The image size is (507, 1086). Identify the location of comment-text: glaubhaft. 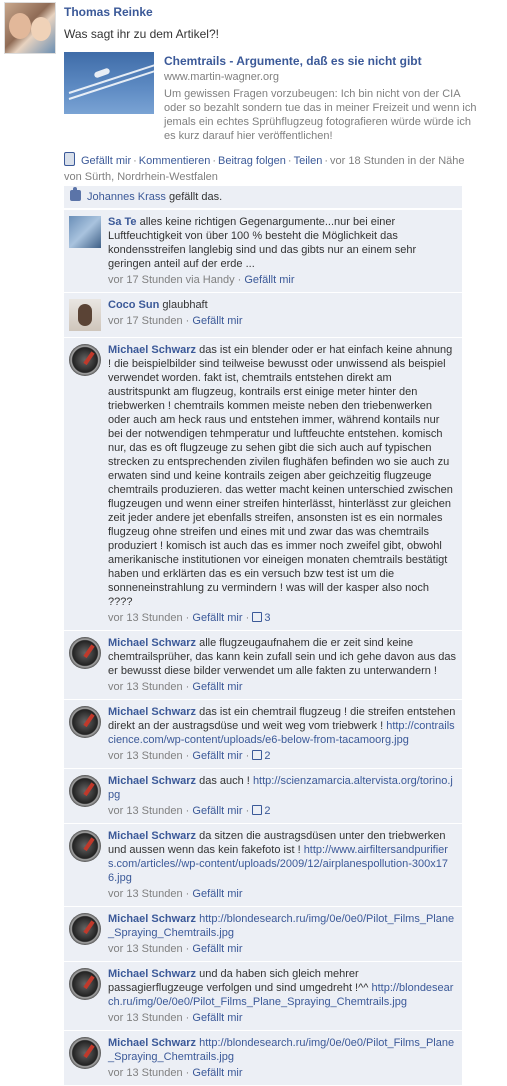
(185, 305).